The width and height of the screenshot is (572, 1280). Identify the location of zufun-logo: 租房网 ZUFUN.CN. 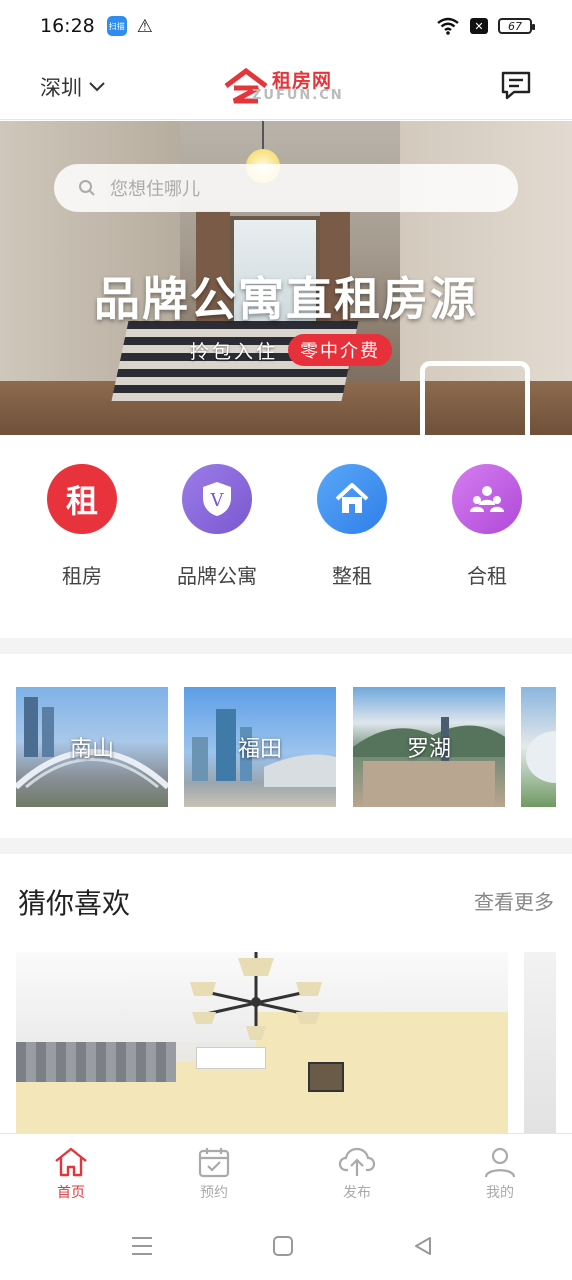
(287, 86).